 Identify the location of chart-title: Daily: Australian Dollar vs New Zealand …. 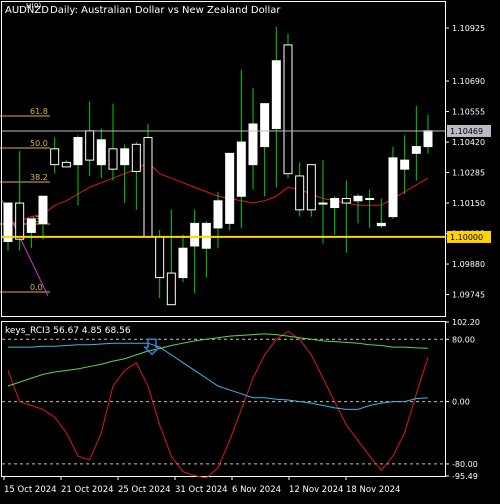
(165, 10).